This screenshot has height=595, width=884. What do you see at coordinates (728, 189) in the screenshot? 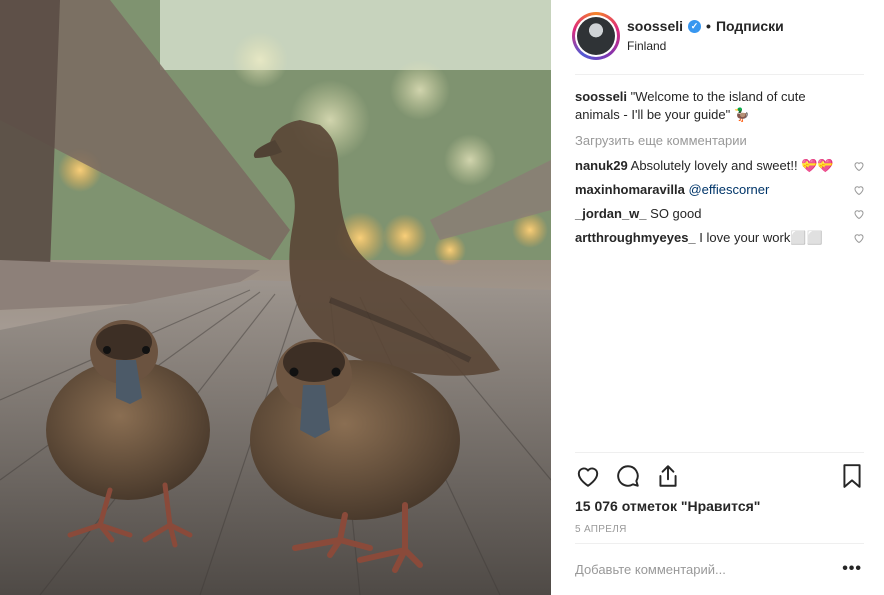
I see `comment-mention-link: @effiescorner` at bounding box center [728, 189].